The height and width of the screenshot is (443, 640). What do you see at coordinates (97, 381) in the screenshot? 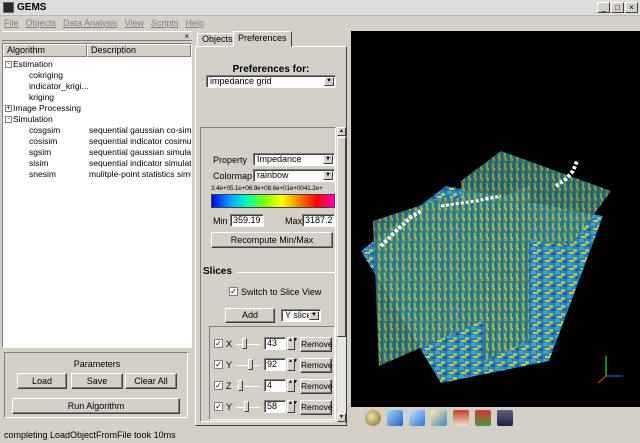
I see `save-button: Save` at bounding box center [97, 381].